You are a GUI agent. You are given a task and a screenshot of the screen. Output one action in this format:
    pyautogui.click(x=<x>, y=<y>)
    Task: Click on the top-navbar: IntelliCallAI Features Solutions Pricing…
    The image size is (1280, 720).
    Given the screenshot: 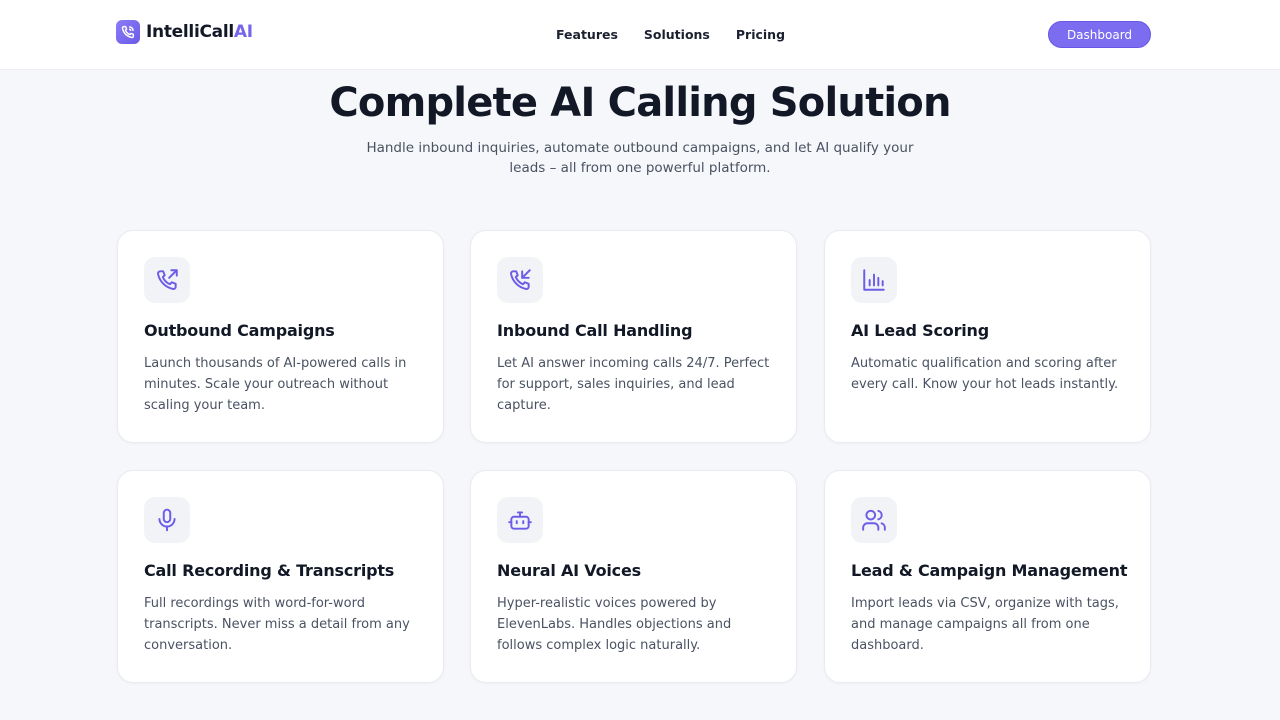 What is the action you would take?
    pyautogui.click(x=640, y=35)
    